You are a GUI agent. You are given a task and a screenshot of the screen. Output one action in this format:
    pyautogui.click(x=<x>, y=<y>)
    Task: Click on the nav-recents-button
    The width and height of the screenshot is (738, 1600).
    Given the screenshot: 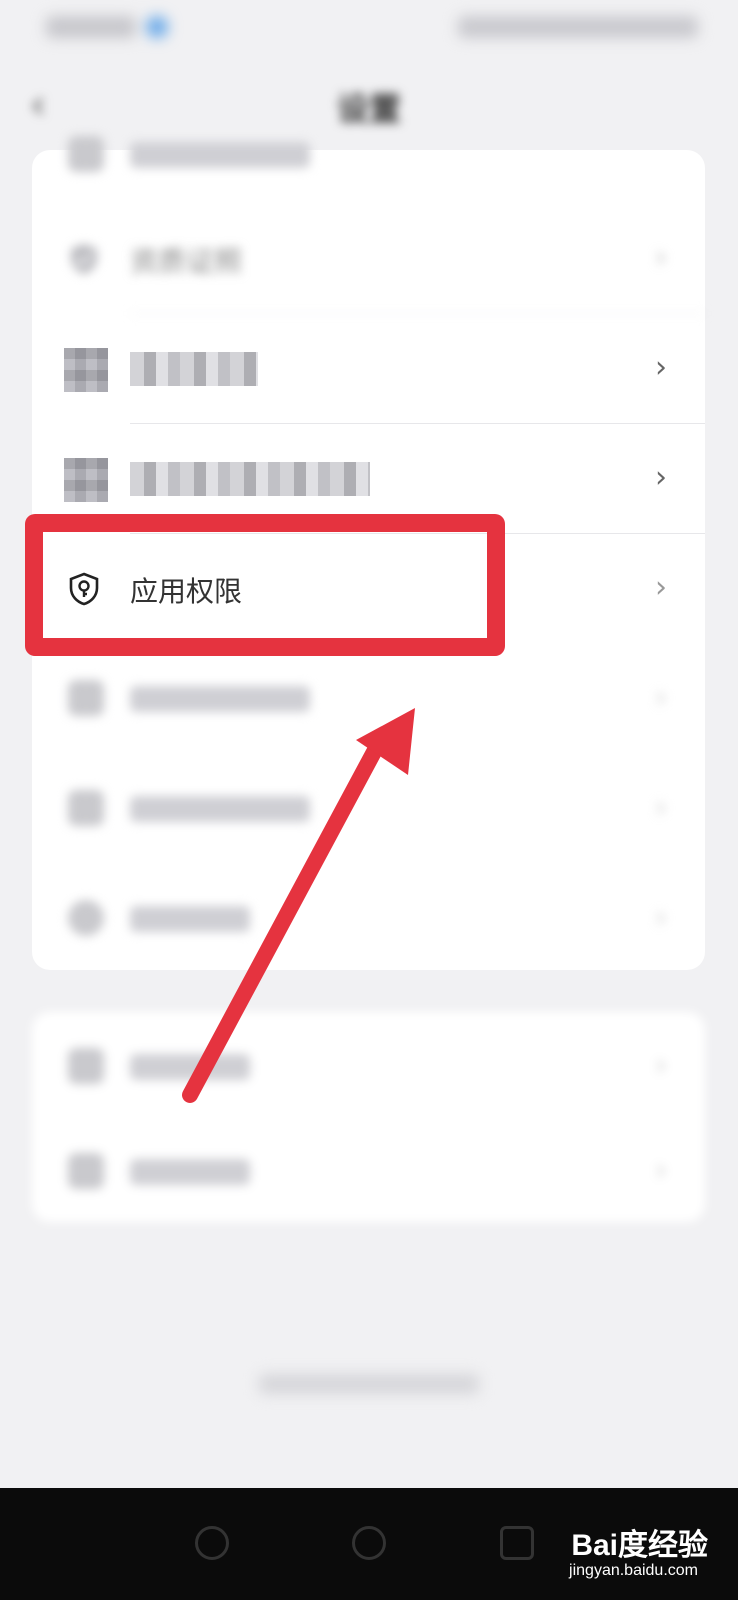 What is the action you would take?
    pyautogui.click(x=517, y=1543)
    